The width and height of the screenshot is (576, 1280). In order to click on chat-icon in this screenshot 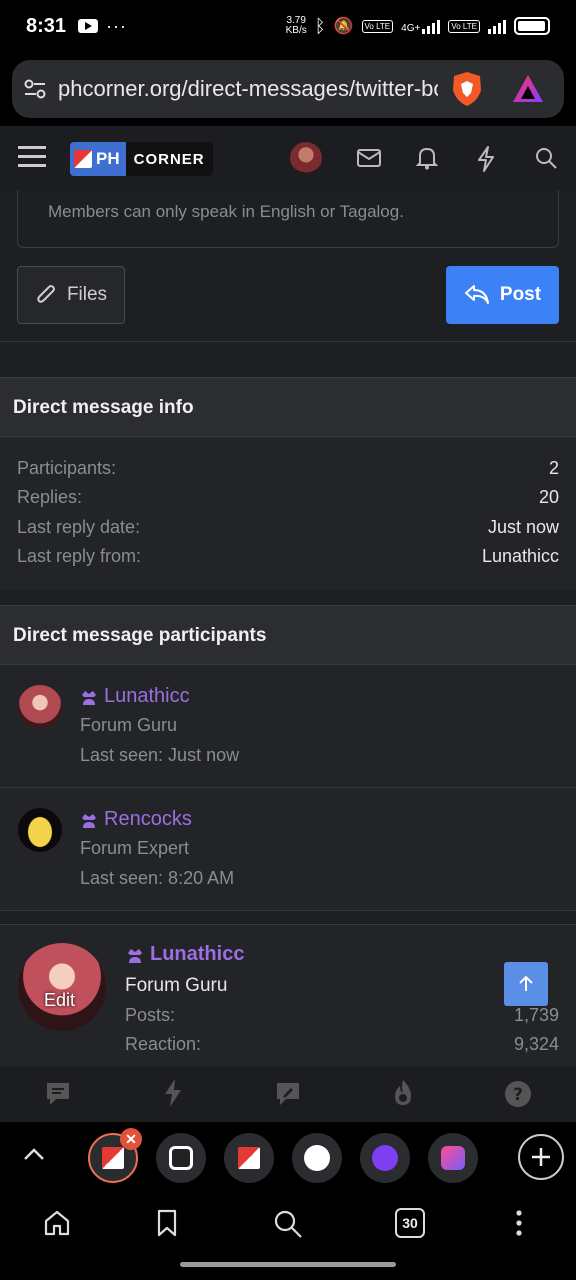, I will do `click(58, 1094)`.